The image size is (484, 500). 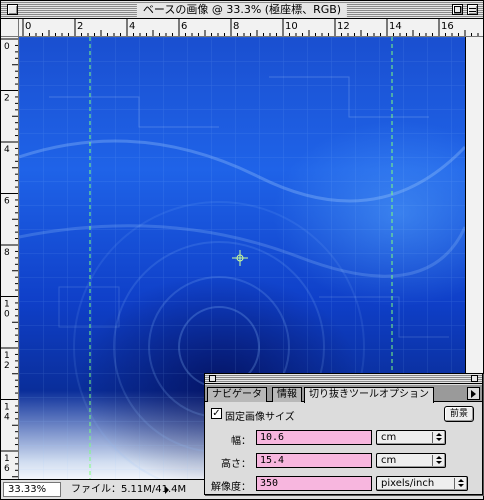 I want to click on tab-crop-tool-options: 切り抜きツールオプション, so click(x=369, y=395).